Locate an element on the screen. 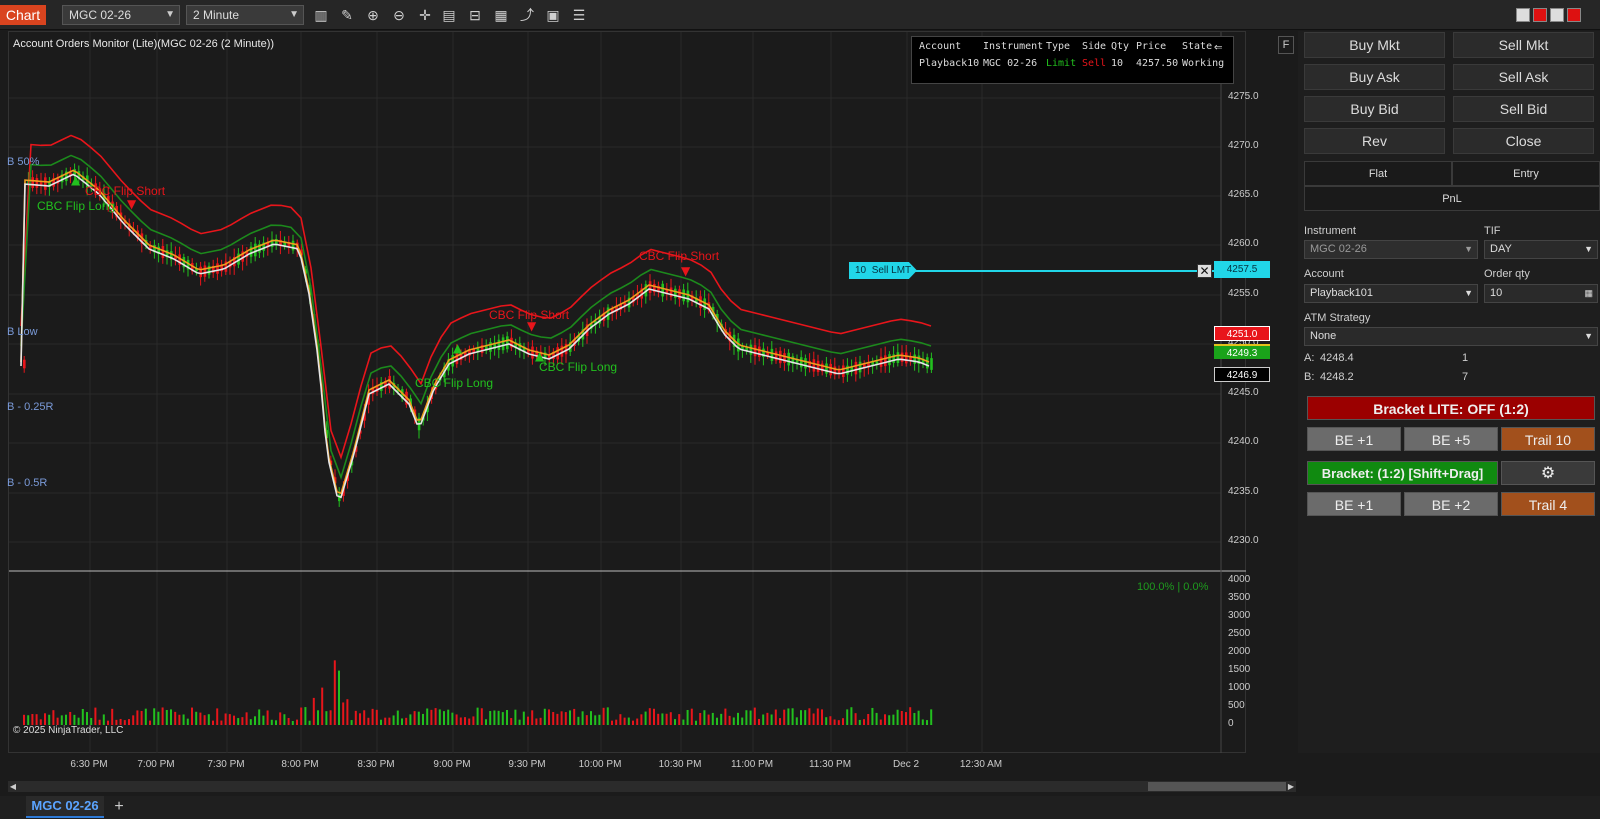 This screenshot has width=1600, height=819. atm-strategy-select: None ▼ is located at coordinates (1451, 336).